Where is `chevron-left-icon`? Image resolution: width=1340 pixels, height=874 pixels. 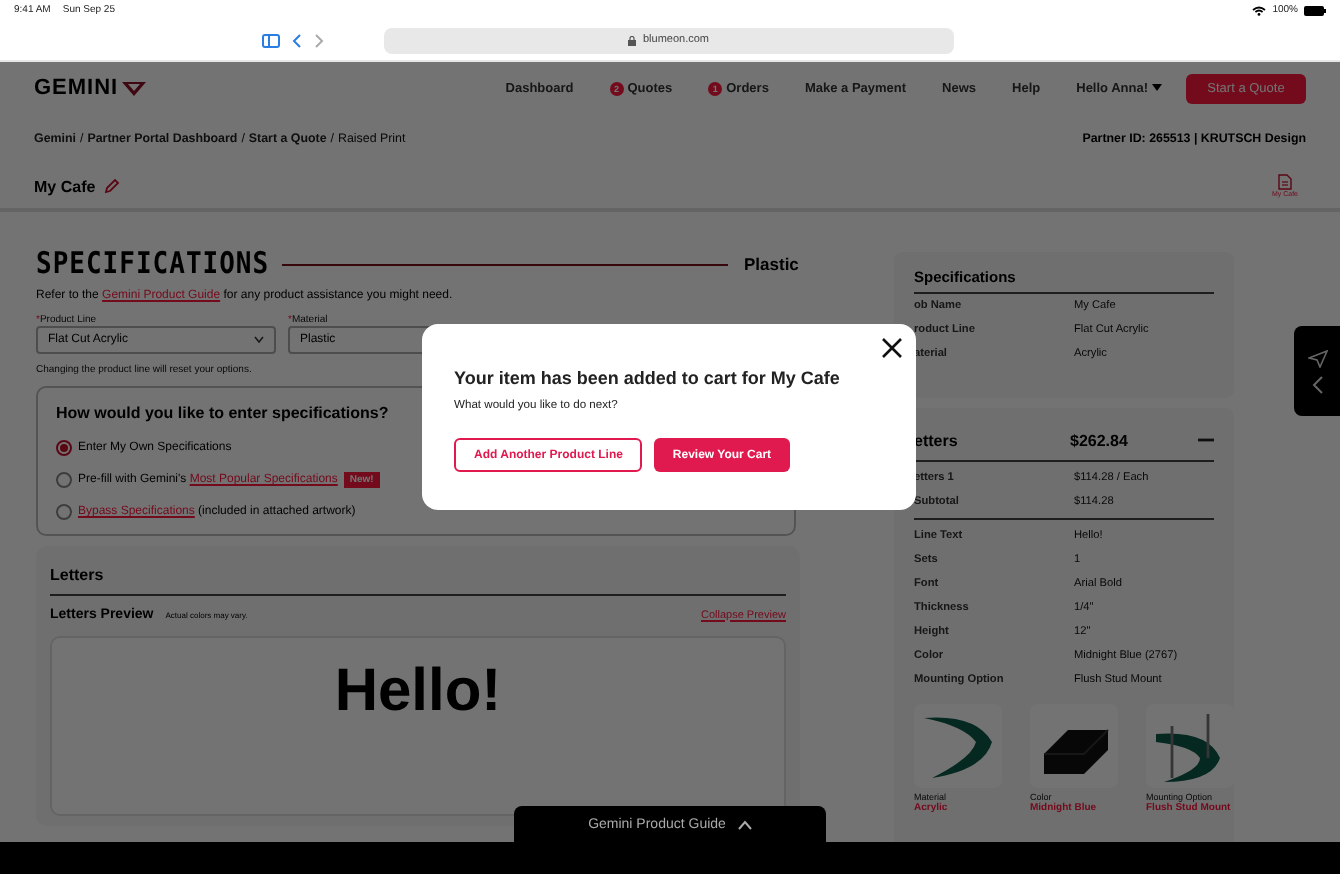
chevron-left-icon is located at coordinates (1317, 384).